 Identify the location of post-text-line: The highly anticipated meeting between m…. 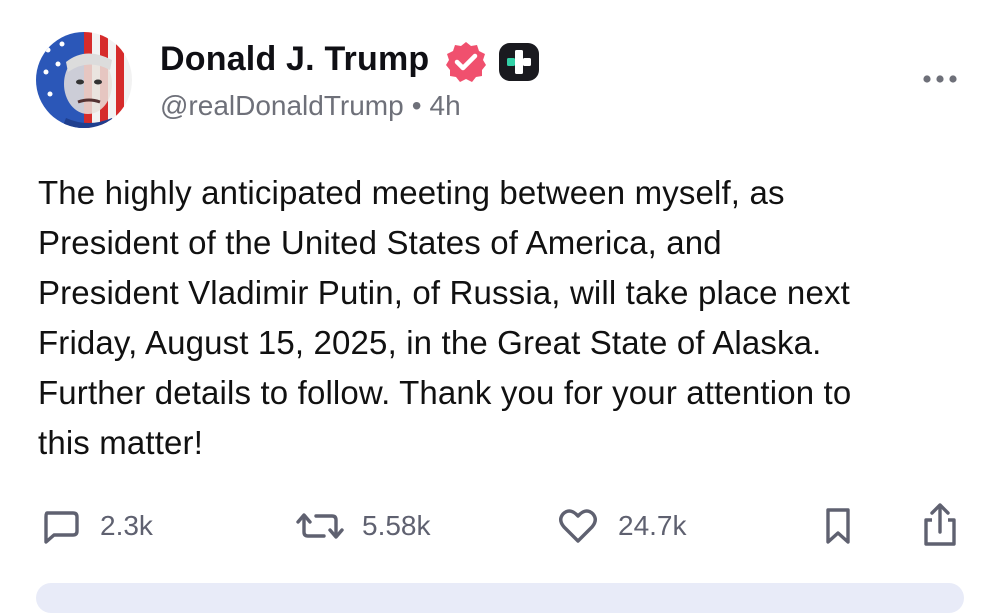
(411, 192).